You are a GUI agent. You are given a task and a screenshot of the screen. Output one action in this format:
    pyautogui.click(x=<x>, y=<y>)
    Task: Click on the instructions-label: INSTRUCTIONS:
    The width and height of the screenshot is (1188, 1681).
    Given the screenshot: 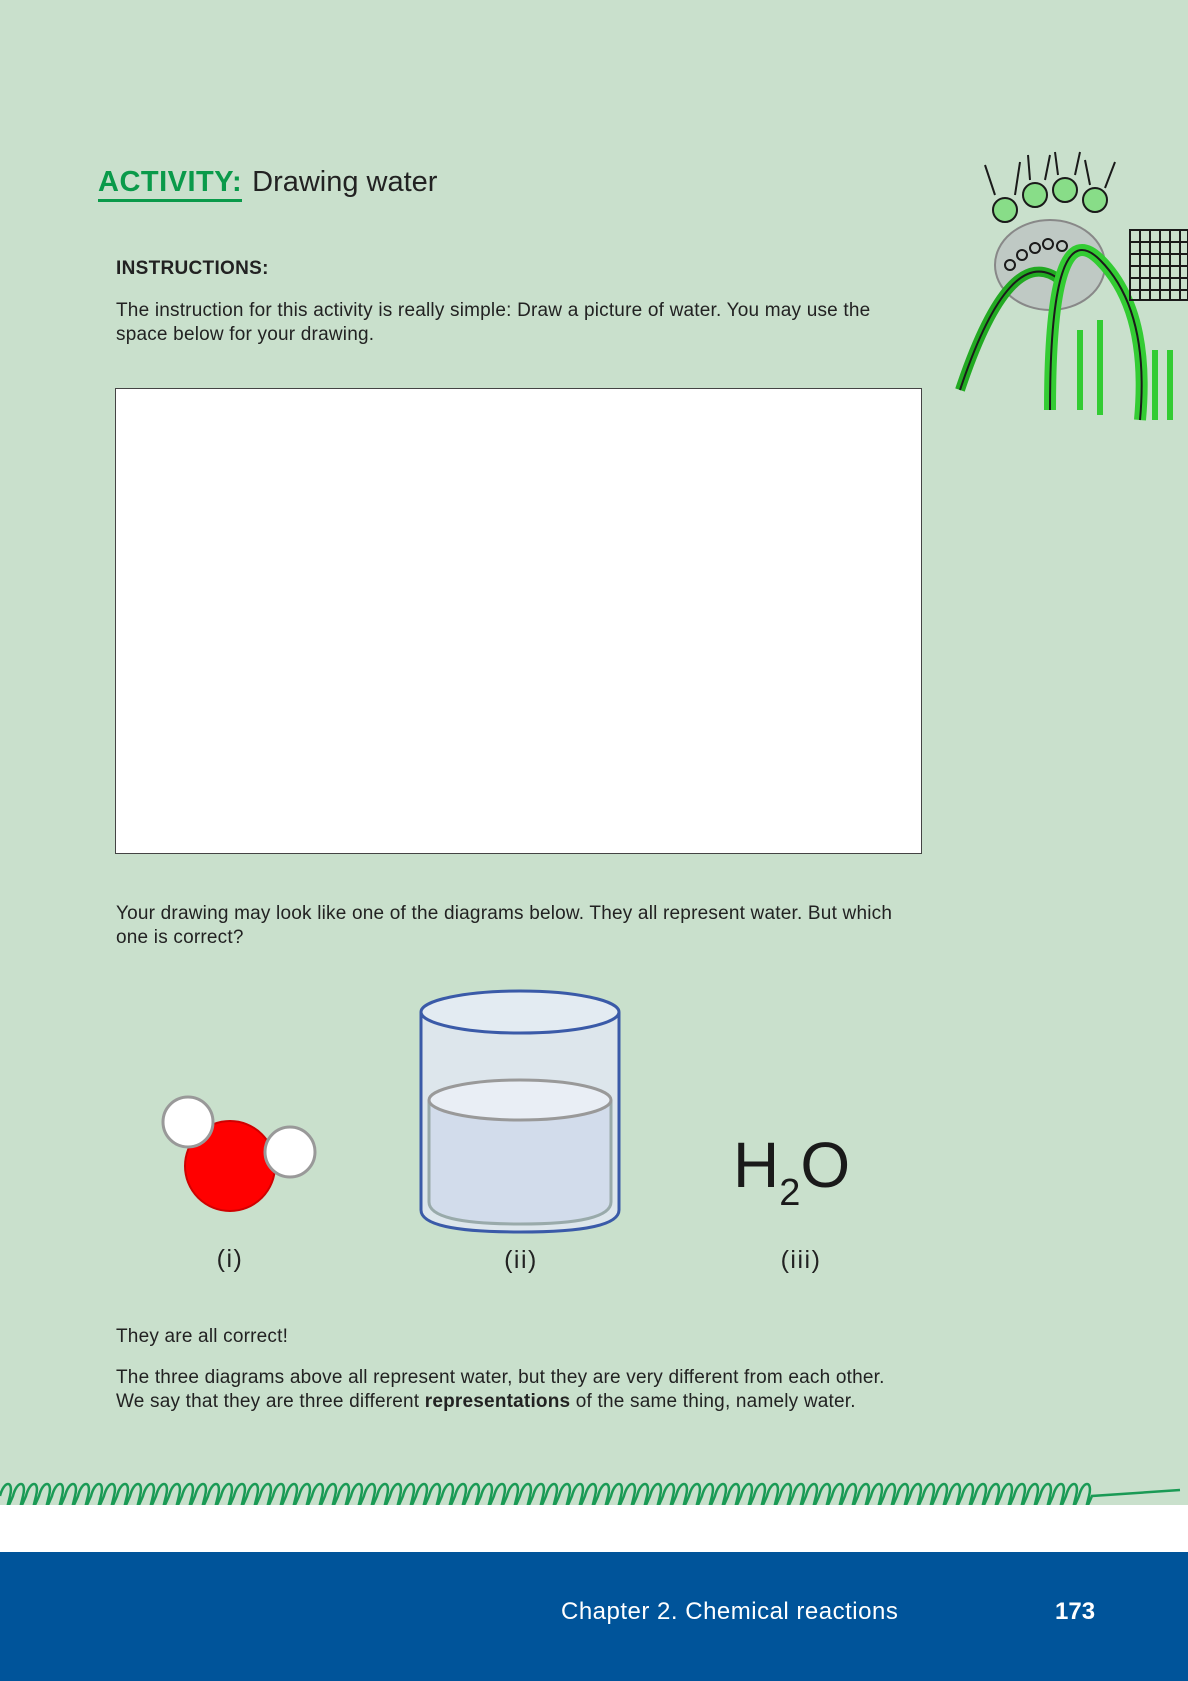 What is the action you would take?
    pyautogui.click(x=192, y=268)
    